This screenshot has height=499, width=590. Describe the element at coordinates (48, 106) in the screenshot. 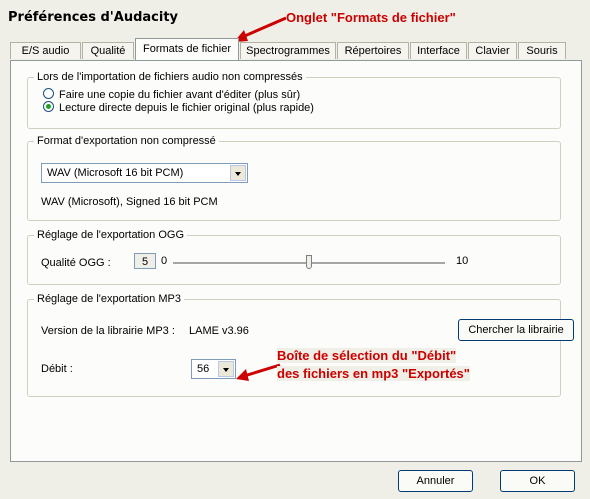

I see `radio-checked-icon` at that location.